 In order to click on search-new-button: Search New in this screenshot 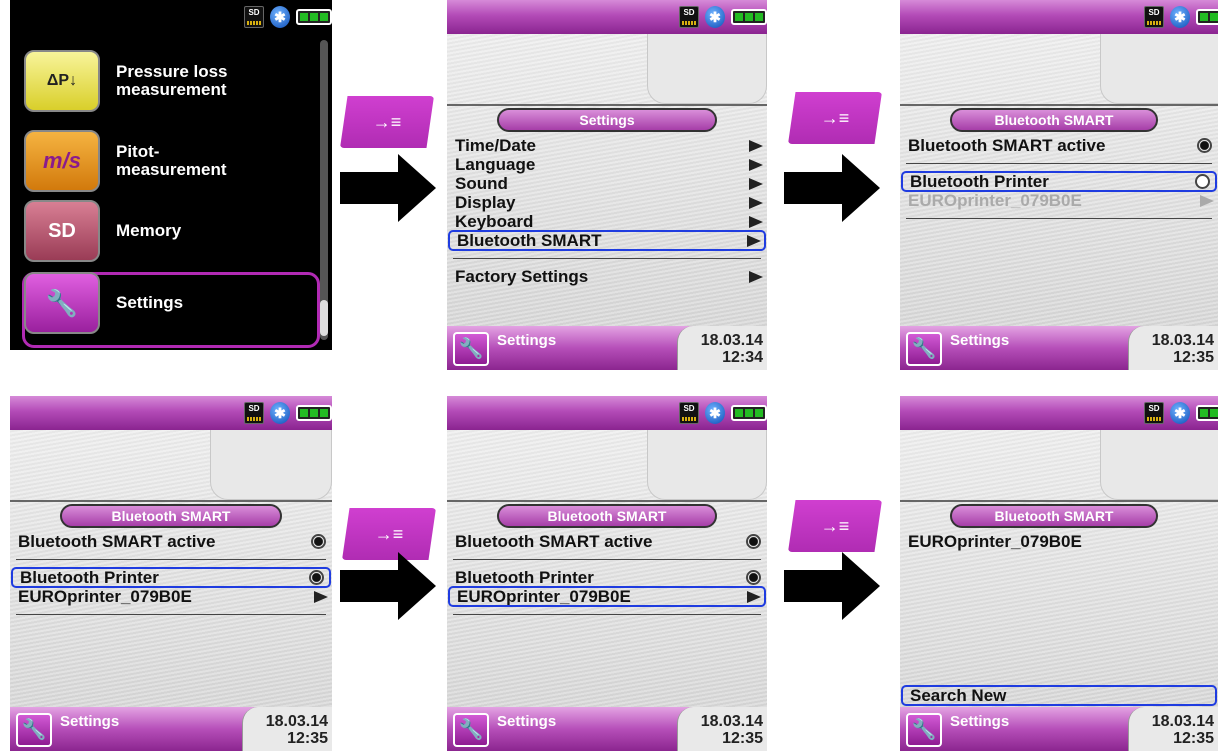, I will do `click(1059, 695)`.